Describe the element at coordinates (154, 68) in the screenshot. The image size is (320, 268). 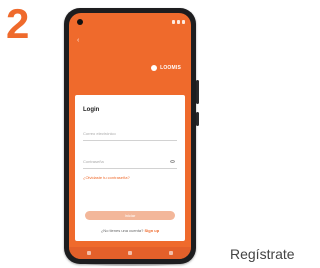
I see `brand-mark-icon` at that location.